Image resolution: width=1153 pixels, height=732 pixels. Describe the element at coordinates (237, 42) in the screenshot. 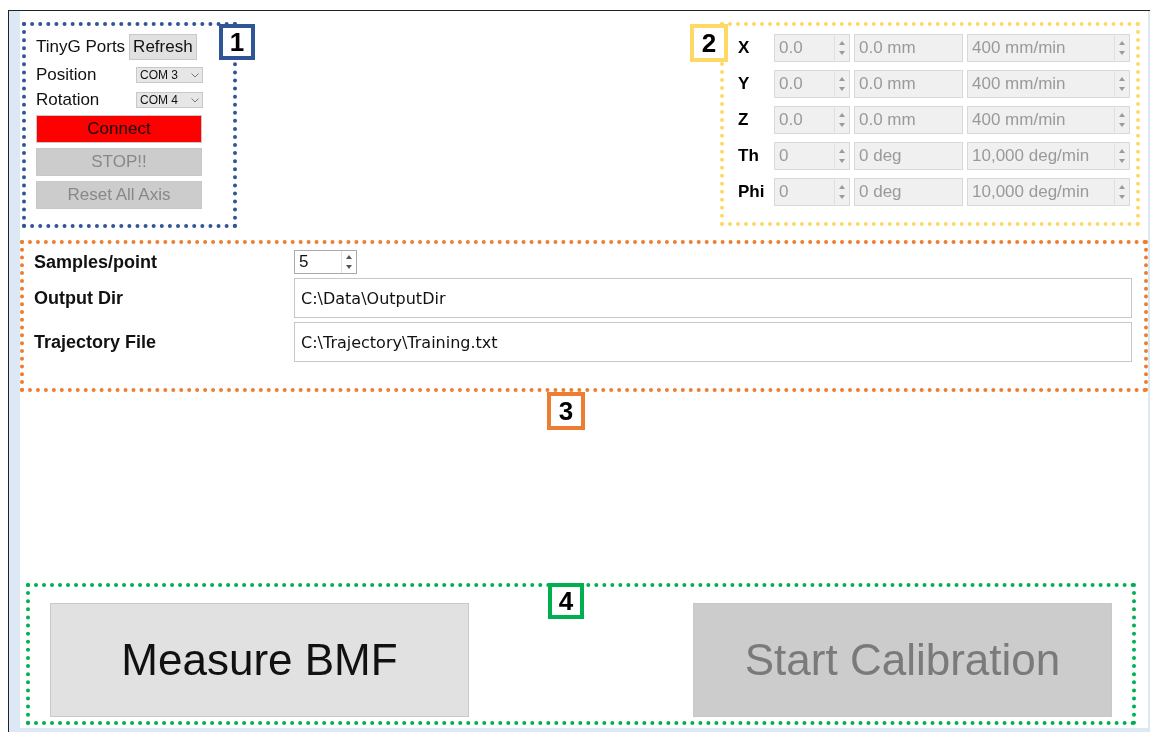

I see `callout-badge: 1` at that location.